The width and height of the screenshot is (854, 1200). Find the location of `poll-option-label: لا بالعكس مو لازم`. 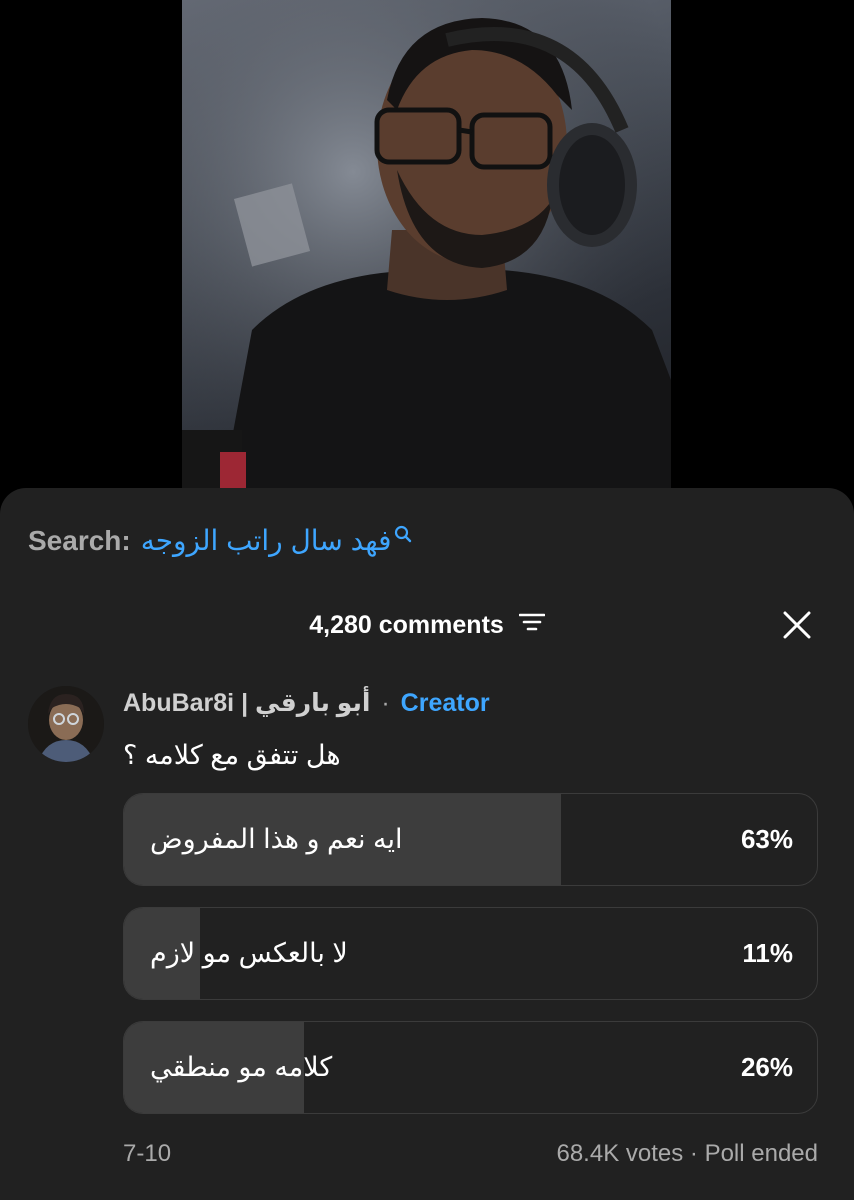

poll-option-label: لا بالعكس مو لازم is located at coordinates (249, 953).